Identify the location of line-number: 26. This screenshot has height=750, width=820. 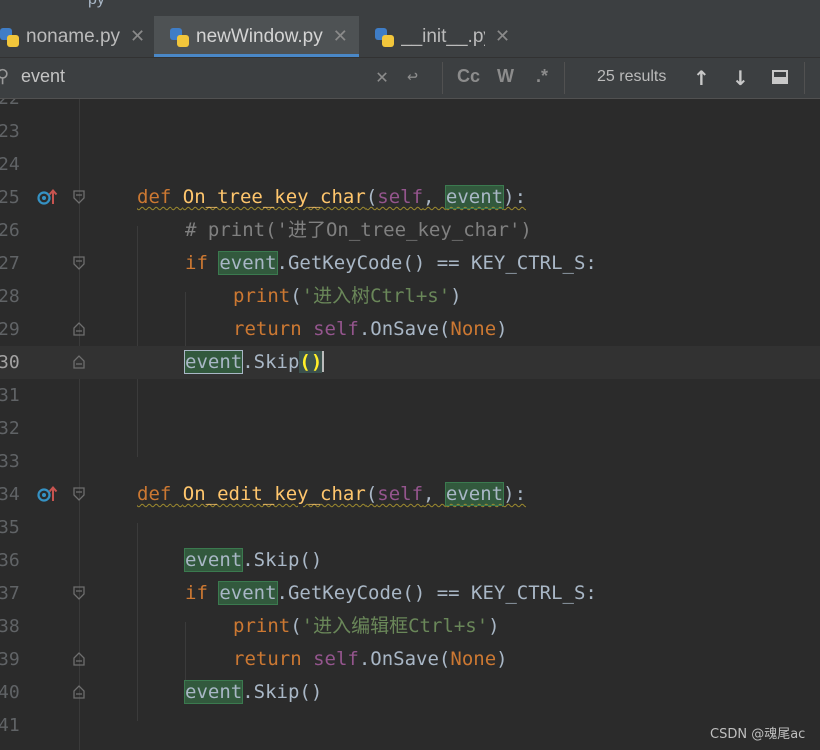
(10, 230).